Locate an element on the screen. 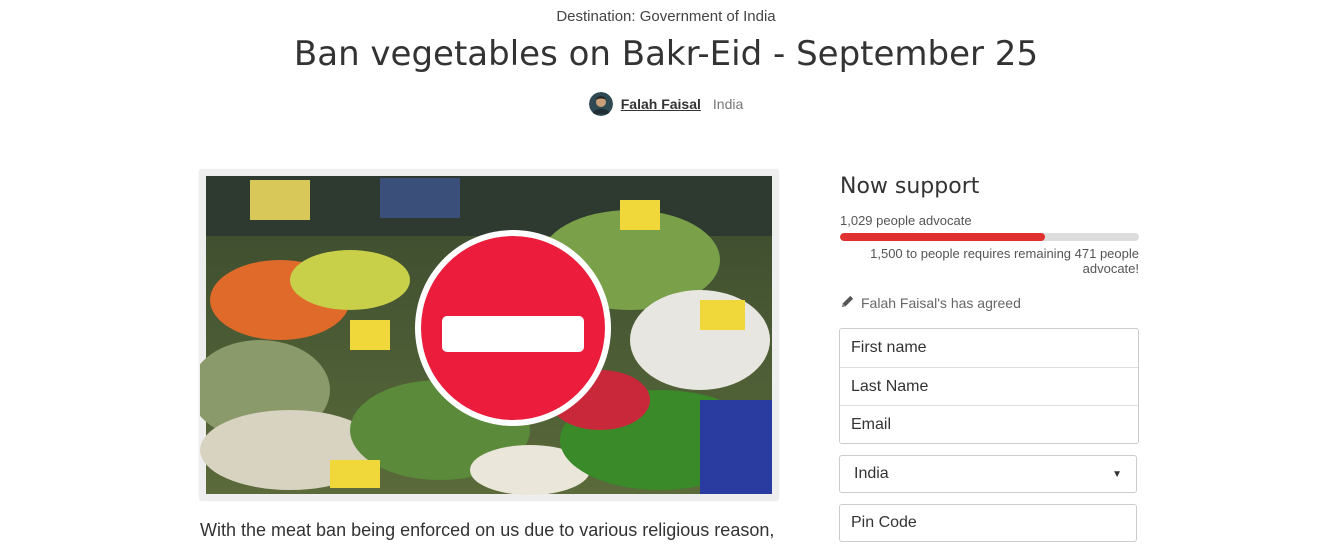 Image resolution: width=1332 pixels, height=546 pixels. author-location: India is located at coordinates (728, 104).